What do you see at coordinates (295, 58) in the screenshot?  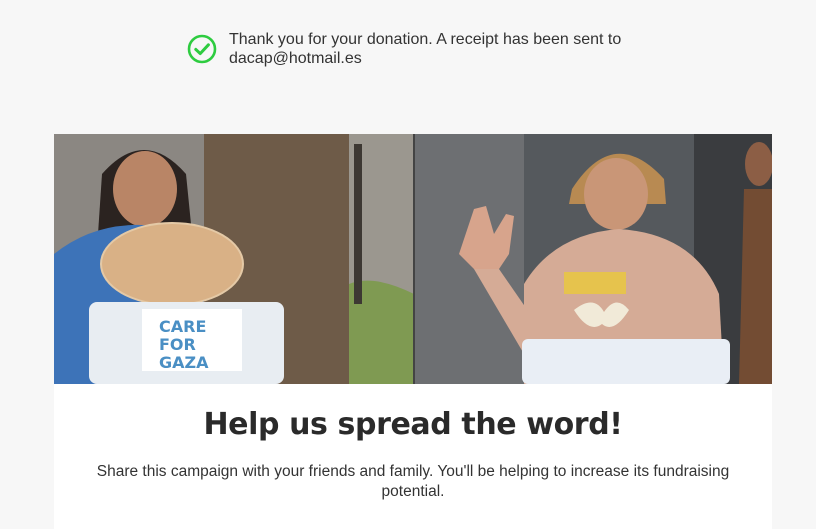 I see `receipt-email: dacap@hotmail.es` at bounding box center [295, 58].